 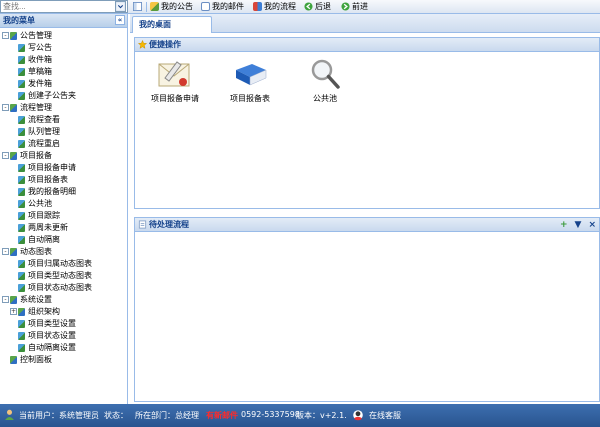 I want to click on expand-toggle-icon: +, so click(x=13, y=311).